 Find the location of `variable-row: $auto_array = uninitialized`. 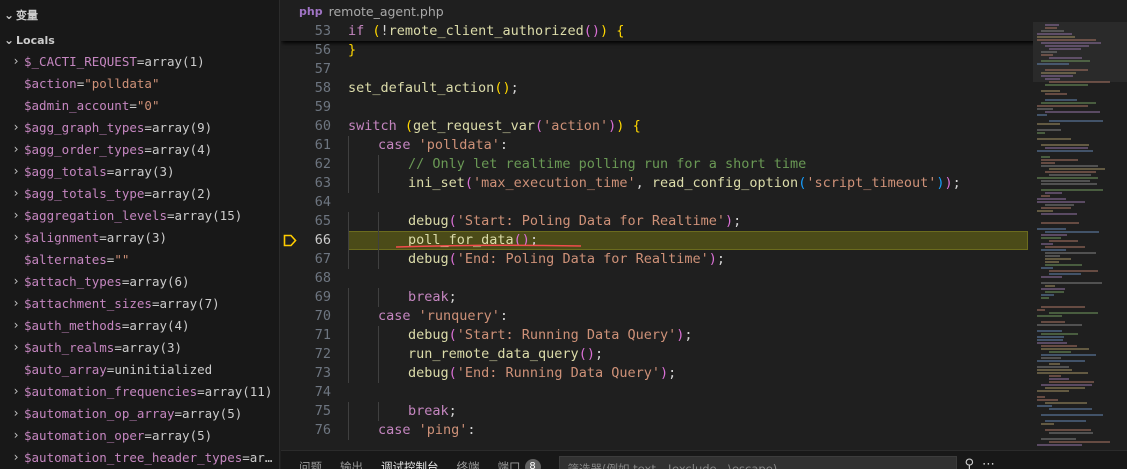

variable-row: $auto_array = uninitialized is located at coordinates (139, 369).